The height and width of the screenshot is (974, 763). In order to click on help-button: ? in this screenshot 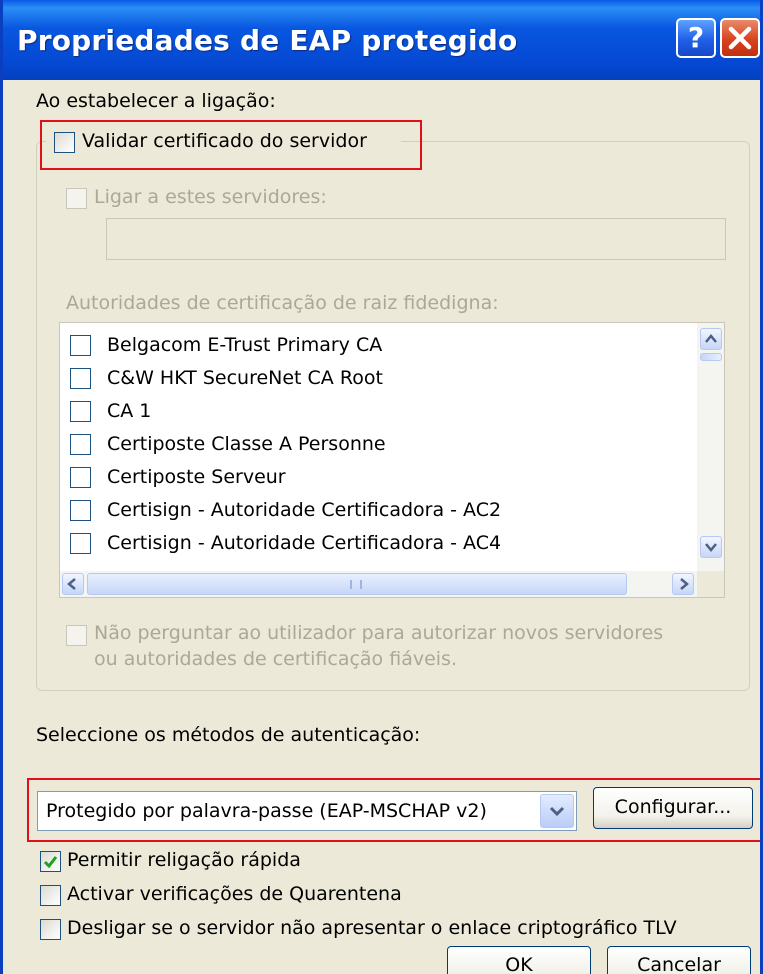, I will do `click(696, 38)`.